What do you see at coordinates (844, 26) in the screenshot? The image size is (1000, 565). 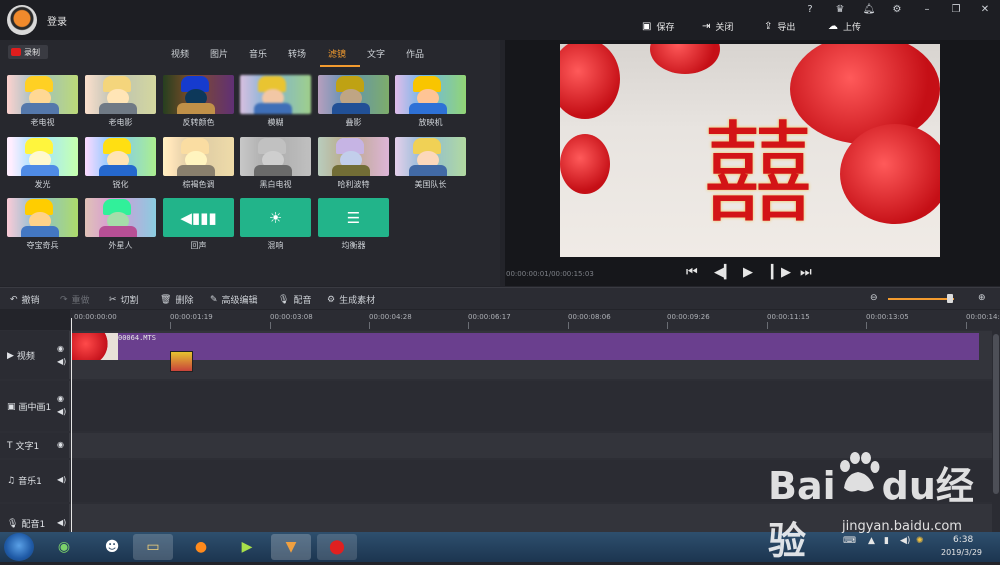 I see `upload-button: ☁ 上传` at bounding box center [844, 26].